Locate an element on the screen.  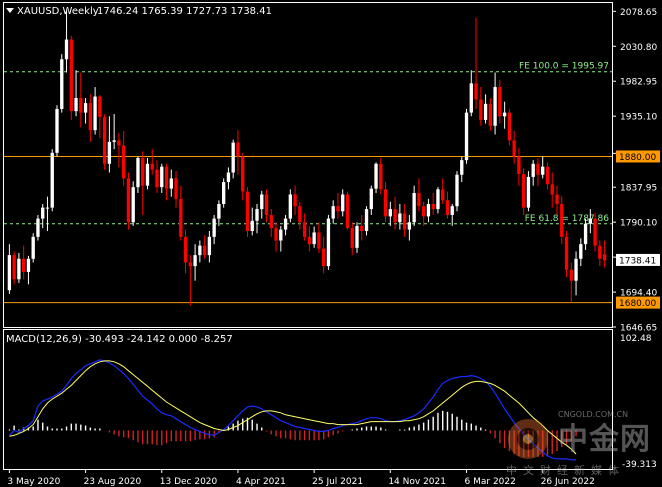
time-tick-label: 13 Dec 2020 is located at coordinates (189, 482).